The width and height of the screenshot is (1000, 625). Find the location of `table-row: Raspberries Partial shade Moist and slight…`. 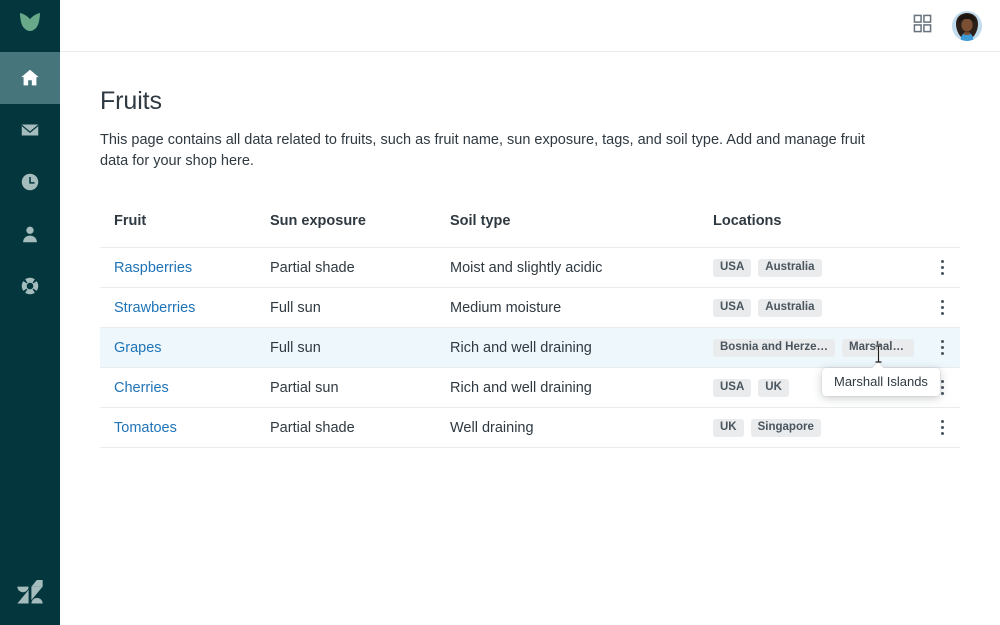

table-row: Raspberries Partial shade Moist and slight… is located at coordinates (530, 268).